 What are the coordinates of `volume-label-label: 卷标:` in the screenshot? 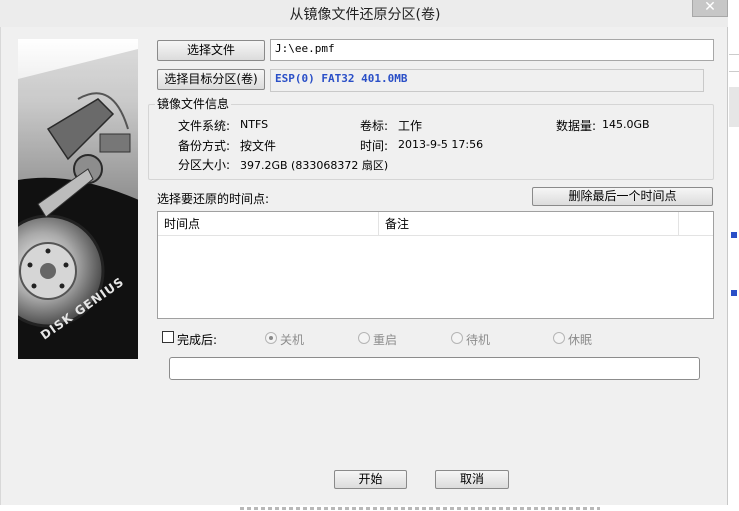 It's located at (374, 126).